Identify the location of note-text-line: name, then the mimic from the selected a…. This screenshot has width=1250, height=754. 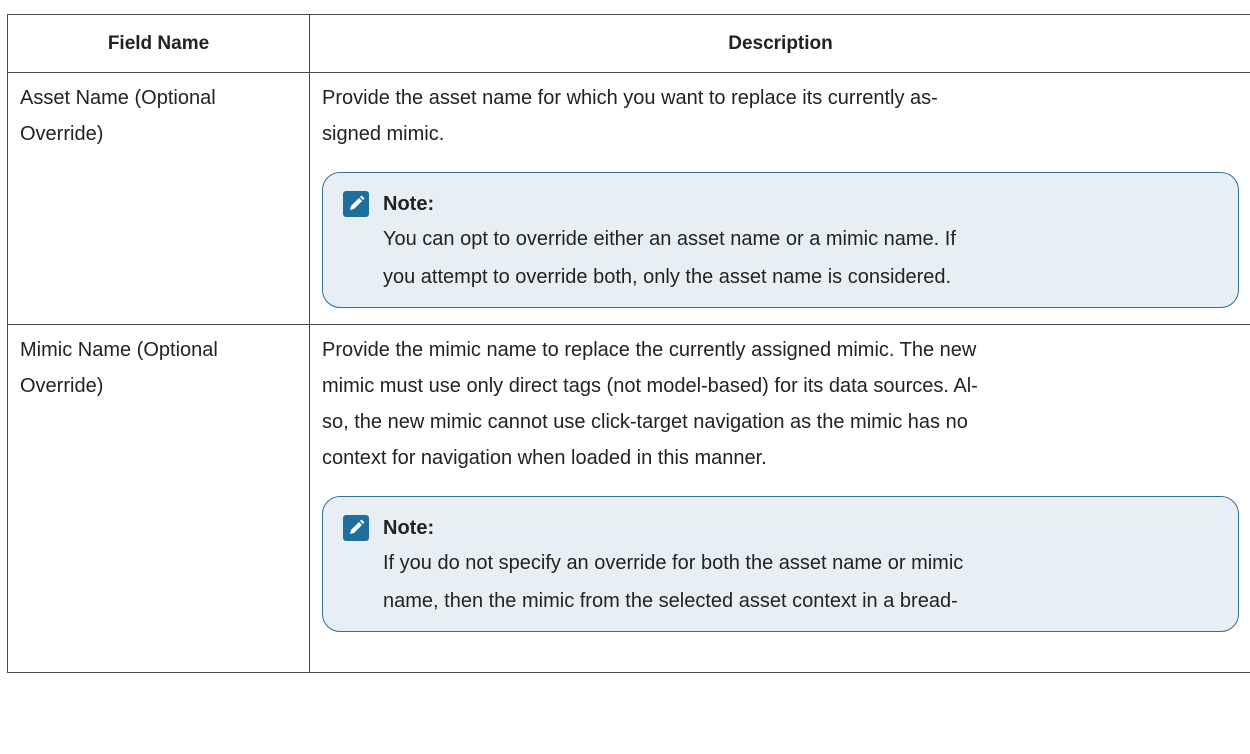
(670, 601).